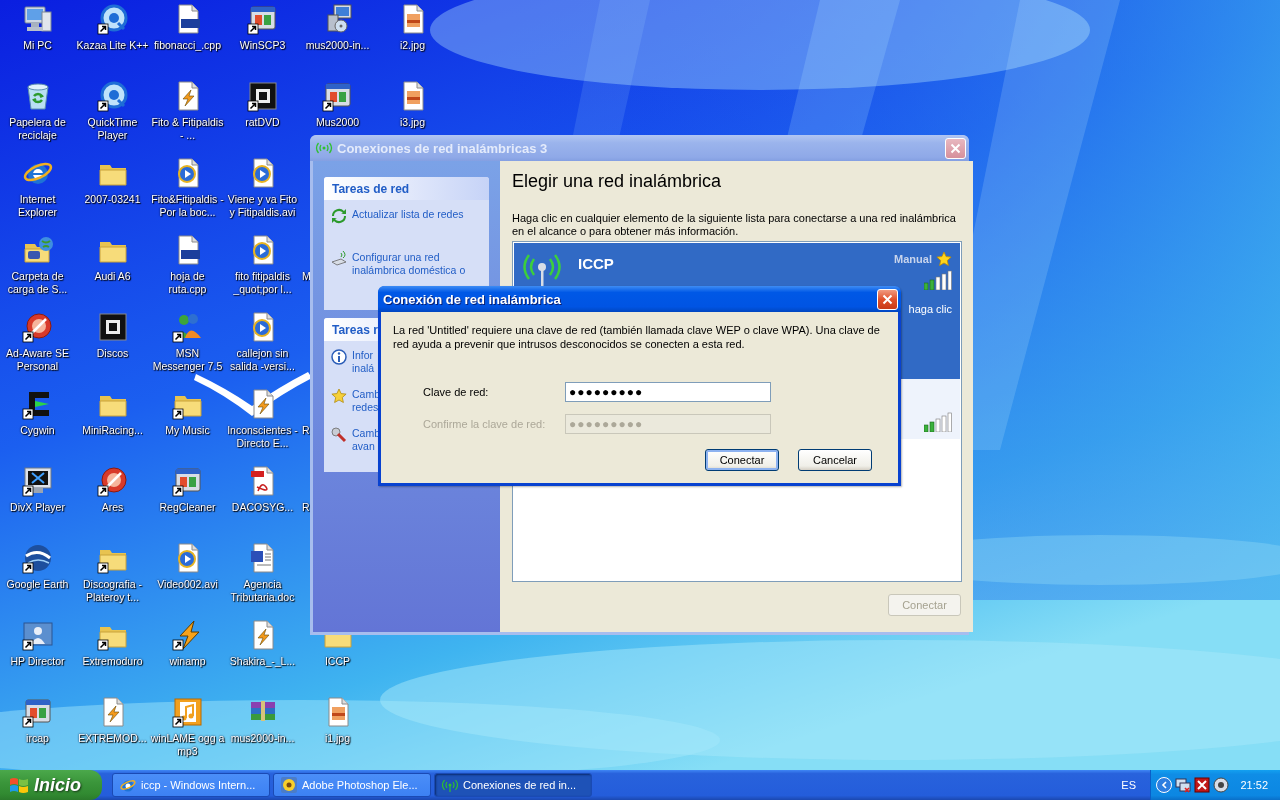 This screenshot has height=800, width=1280. I want to click on icon-label: My Music, so click(187, 430).